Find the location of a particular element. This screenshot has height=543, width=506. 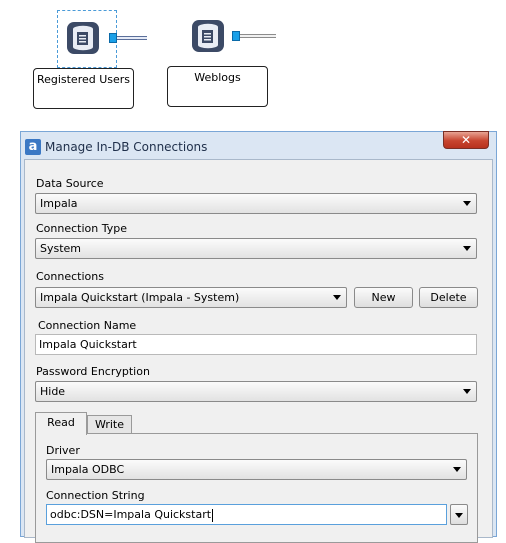

tool-annotation: Registered Users is located at coordinates (83, 88).